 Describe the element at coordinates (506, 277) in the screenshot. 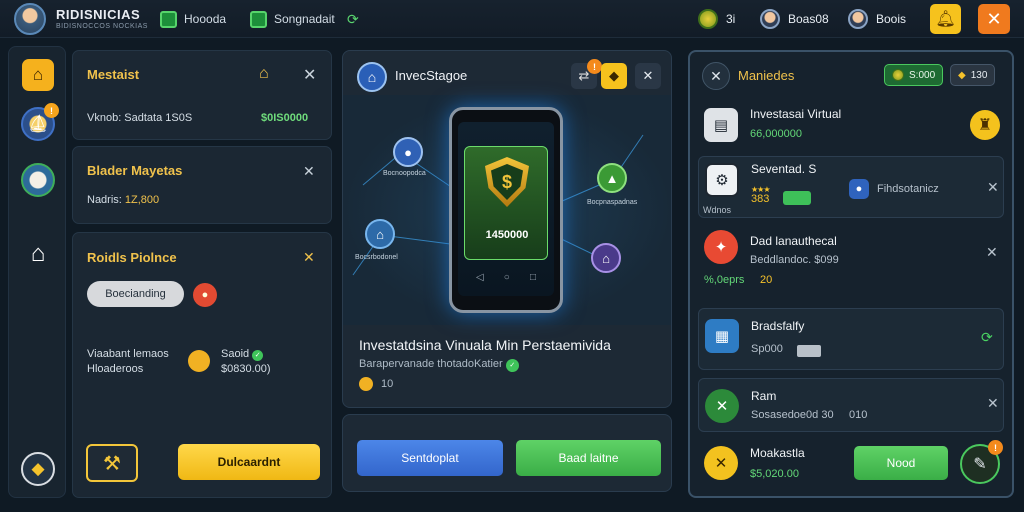

I see `phone-nav-bar: ◁ ○ □` at that location.